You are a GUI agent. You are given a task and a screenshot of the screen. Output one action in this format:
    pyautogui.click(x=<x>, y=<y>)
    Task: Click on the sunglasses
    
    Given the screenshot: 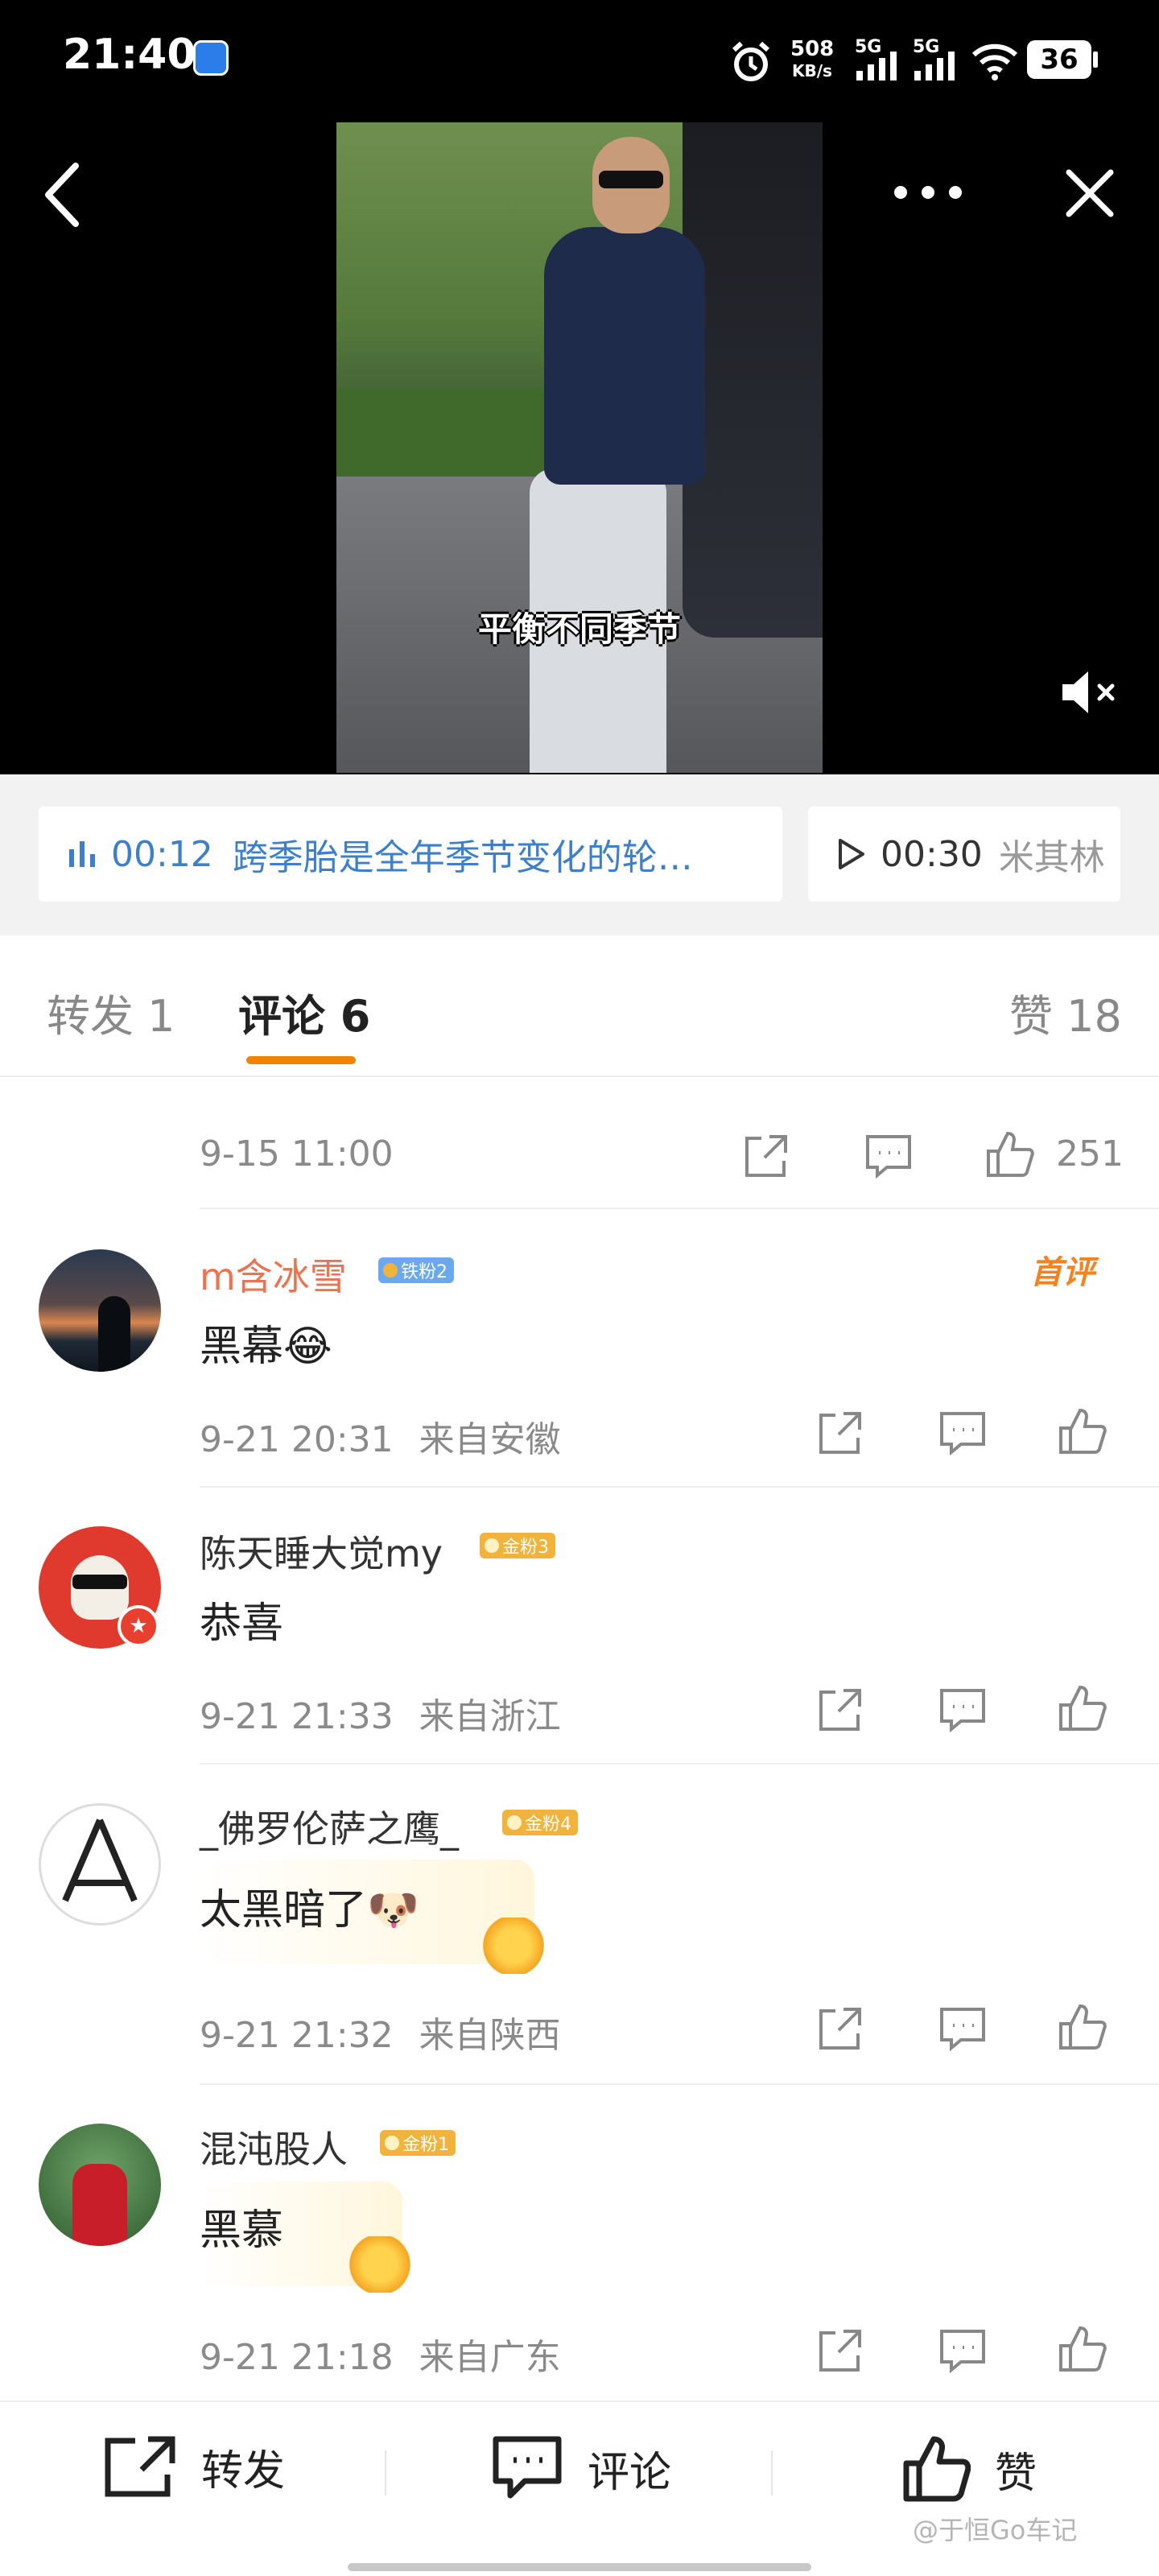 What is the action you would take?
    pyautogui.click(x=631, y=179)
    